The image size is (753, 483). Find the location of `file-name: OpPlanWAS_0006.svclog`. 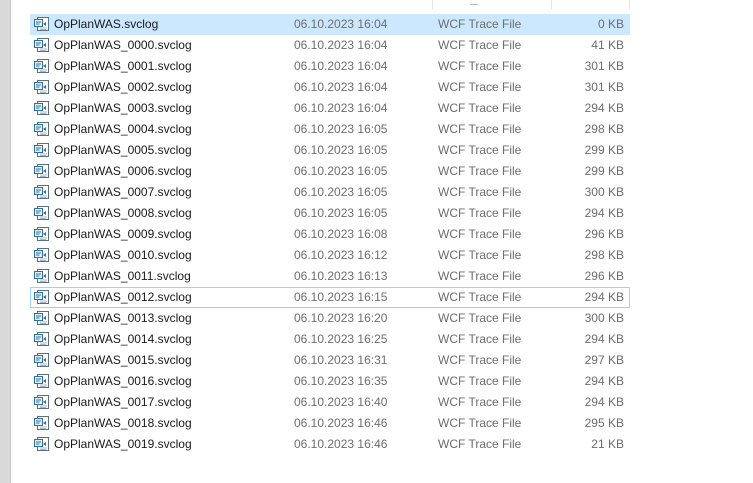

file-name: OpPlanWAS_0006.svclog is located at coordinates (123, 171).